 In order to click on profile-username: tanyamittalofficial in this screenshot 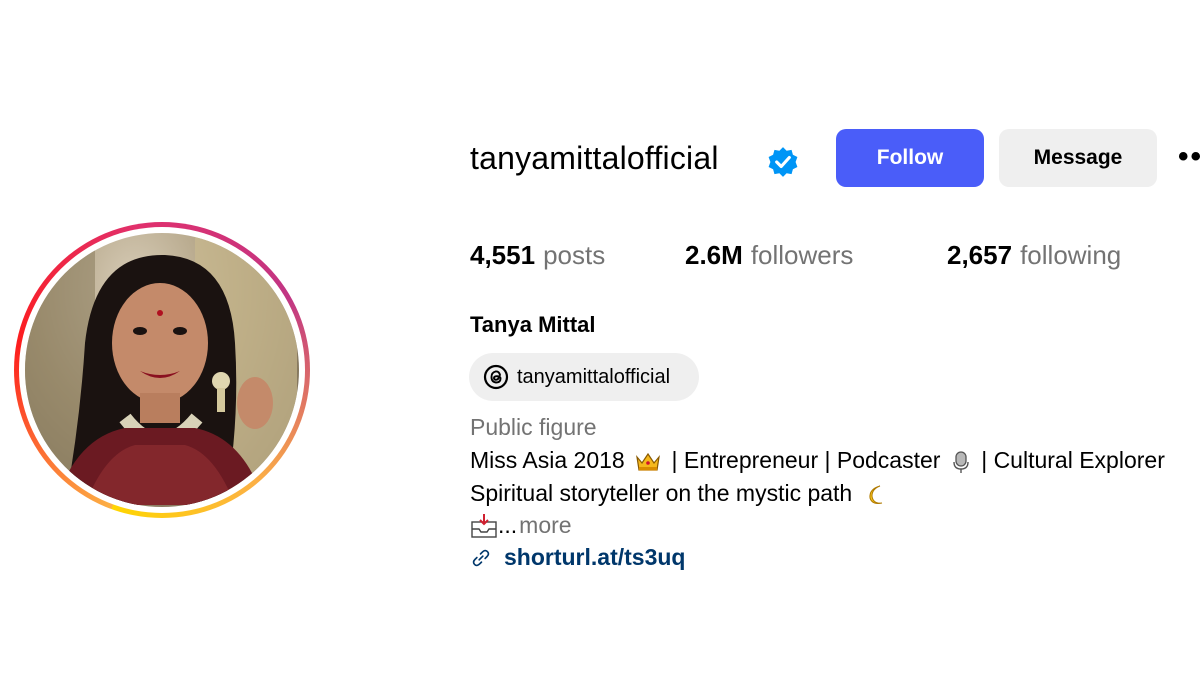, I will do `click(594, 158)`.